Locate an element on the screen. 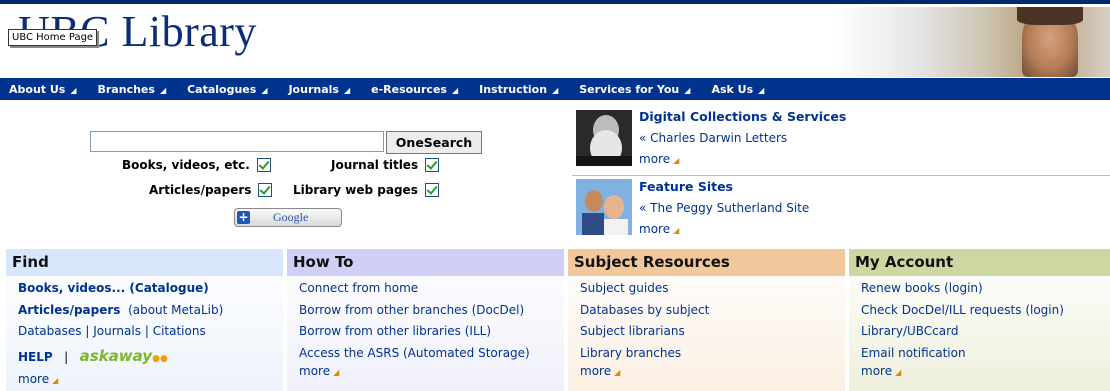  subject-link: Databases by subject is located at coordinates (712, 311).